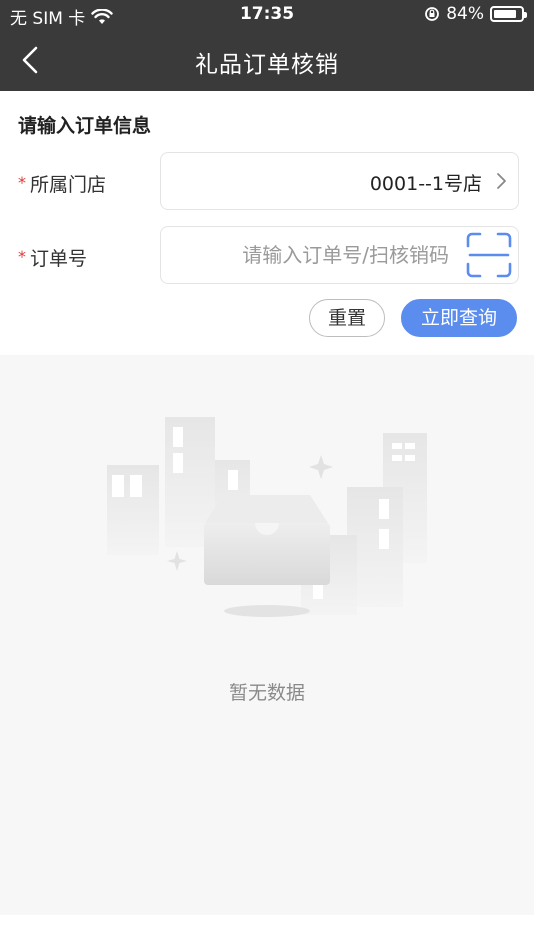  I want to click on query-button: 立即查询, so click(459, 318).